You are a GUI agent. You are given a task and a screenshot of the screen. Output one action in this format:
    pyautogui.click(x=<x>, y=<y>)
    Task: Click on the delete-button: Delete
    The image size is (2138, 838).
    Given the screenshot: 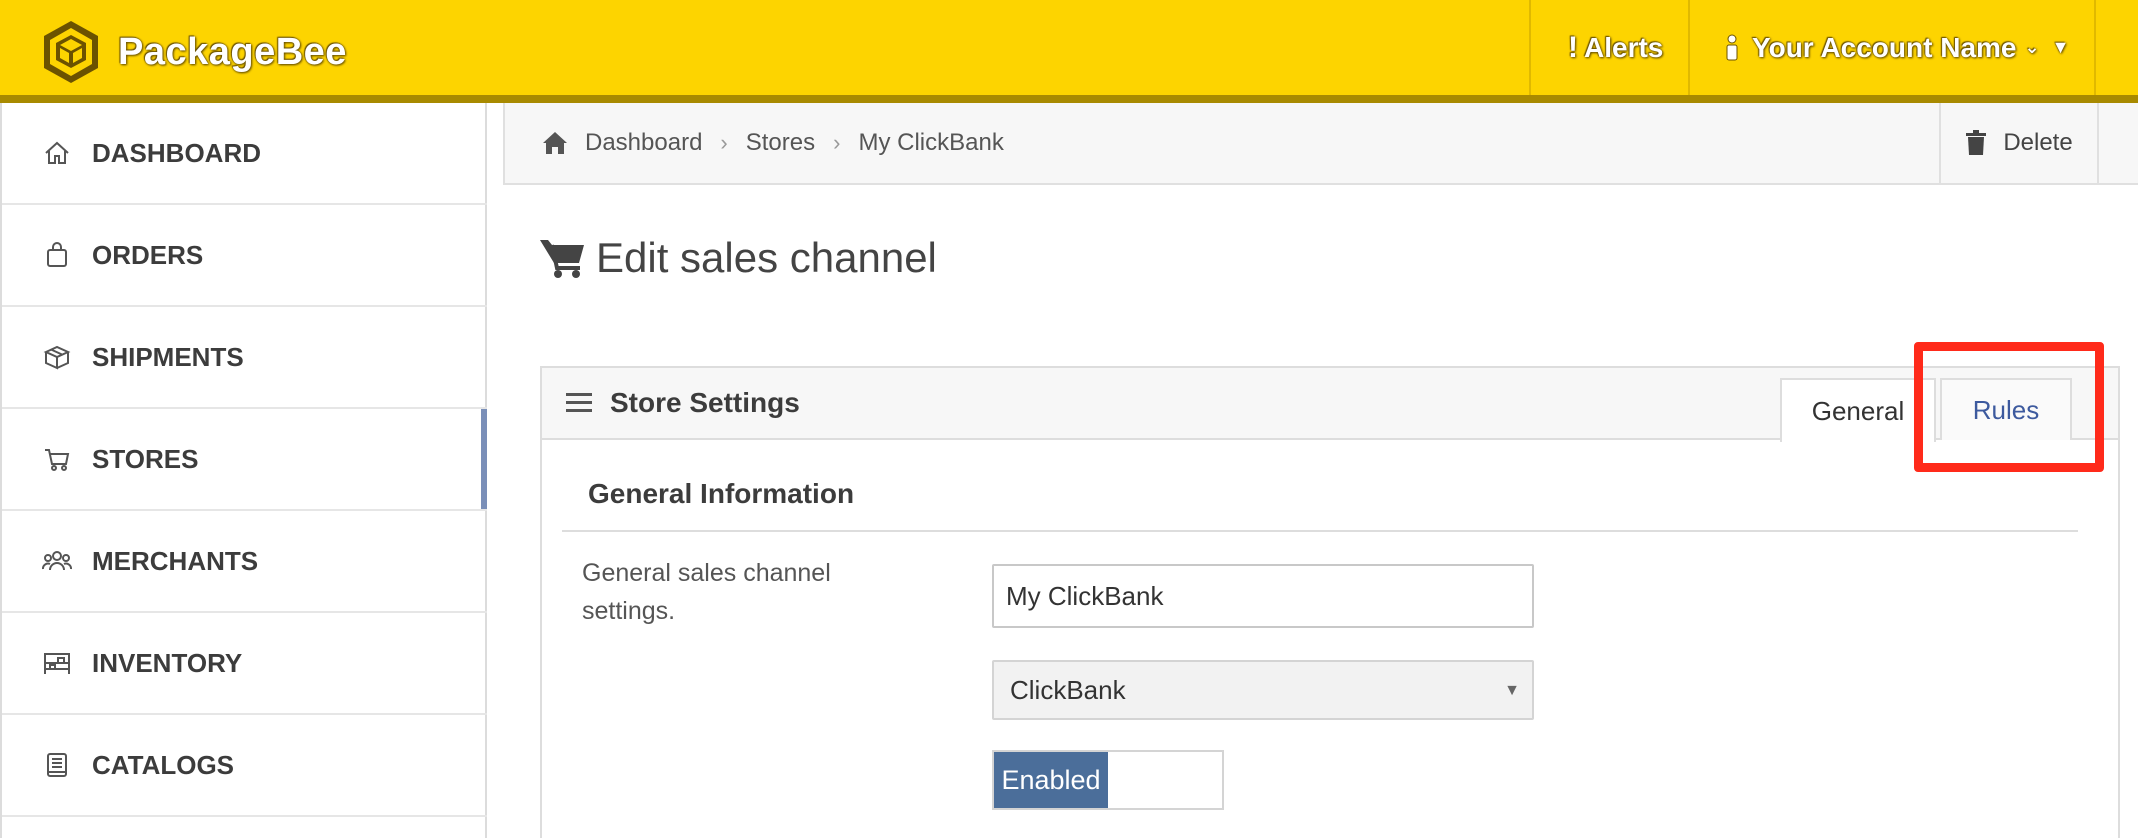 What is the action you would take?
    pyautogui.click(x=2019, y=143)
    